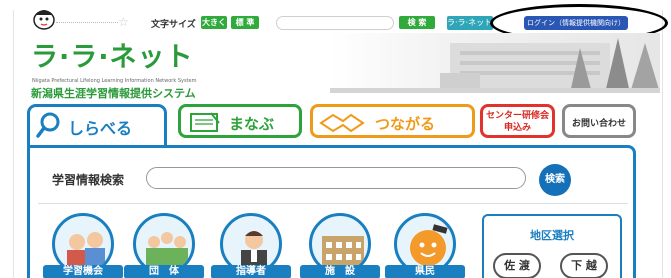 The image size is (671, 278). Describe the element at coordinates (517, 265) in the screenshot. I see `region-sado-button: 佐 渡` at that location.